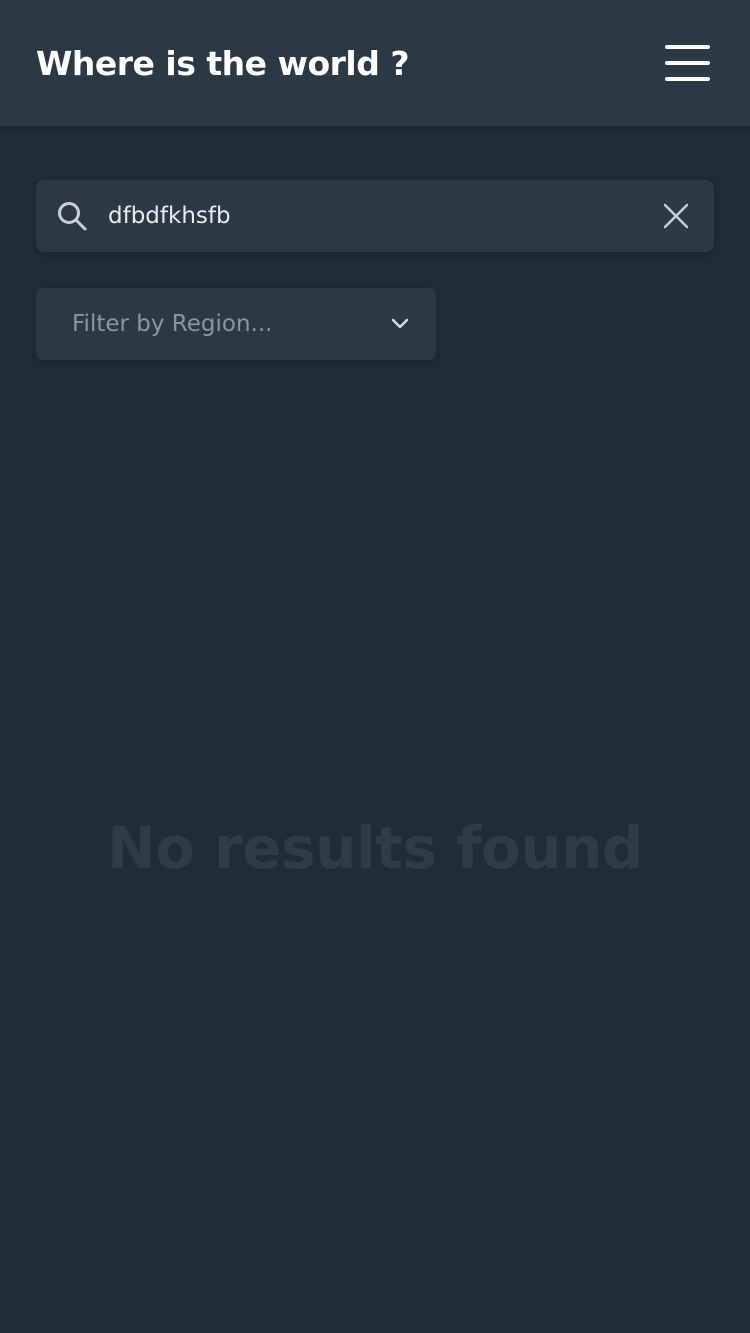 This screenshot has height=1333, width=750. What do you see at coordinates (375, 848) in the screenshot?
I see `no-results-message: No results found` at bounding box center [375, 848].